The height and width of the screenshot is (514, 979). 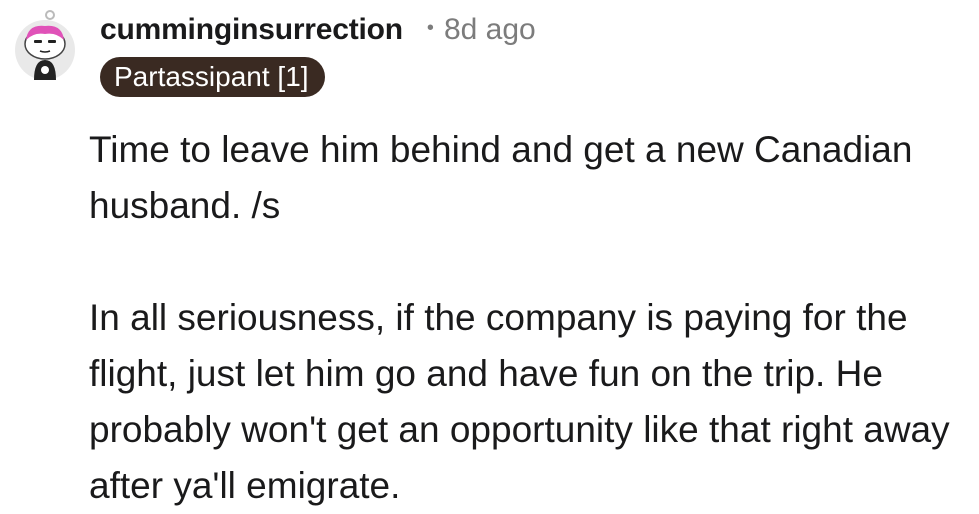 I want to click on user-flair-badge: Partassipant [1], so click(x=212, y=77).